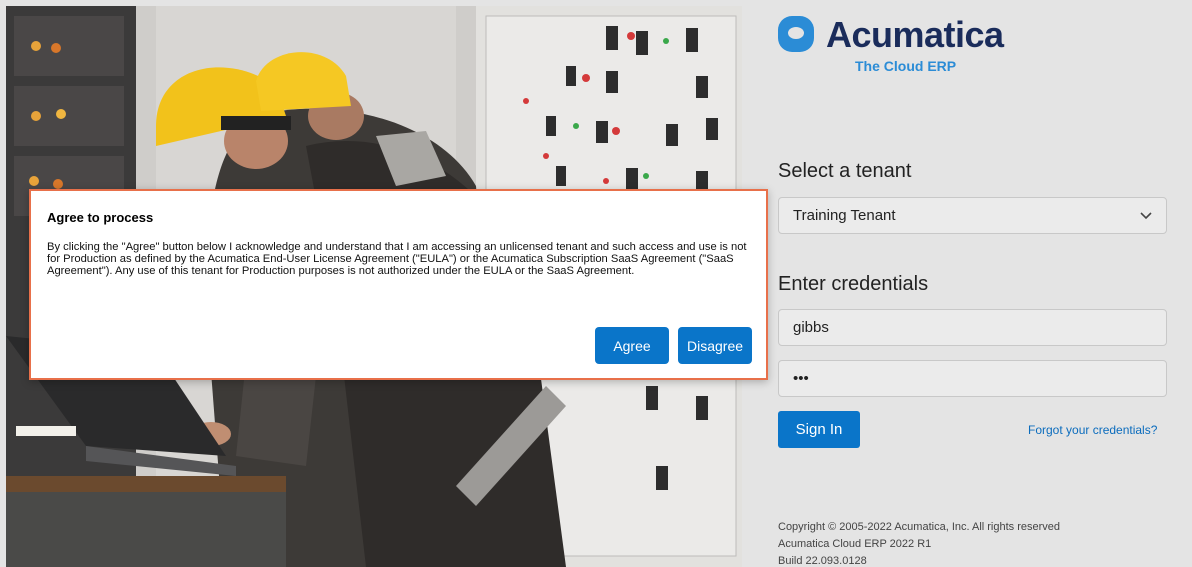 The height and width of the screenshot is (567, 1192). What do you see at coordinates (906, 66) in the screenshot?
I see `brand-tagline: The Cloud ERP` at bounding box center [906, 66].